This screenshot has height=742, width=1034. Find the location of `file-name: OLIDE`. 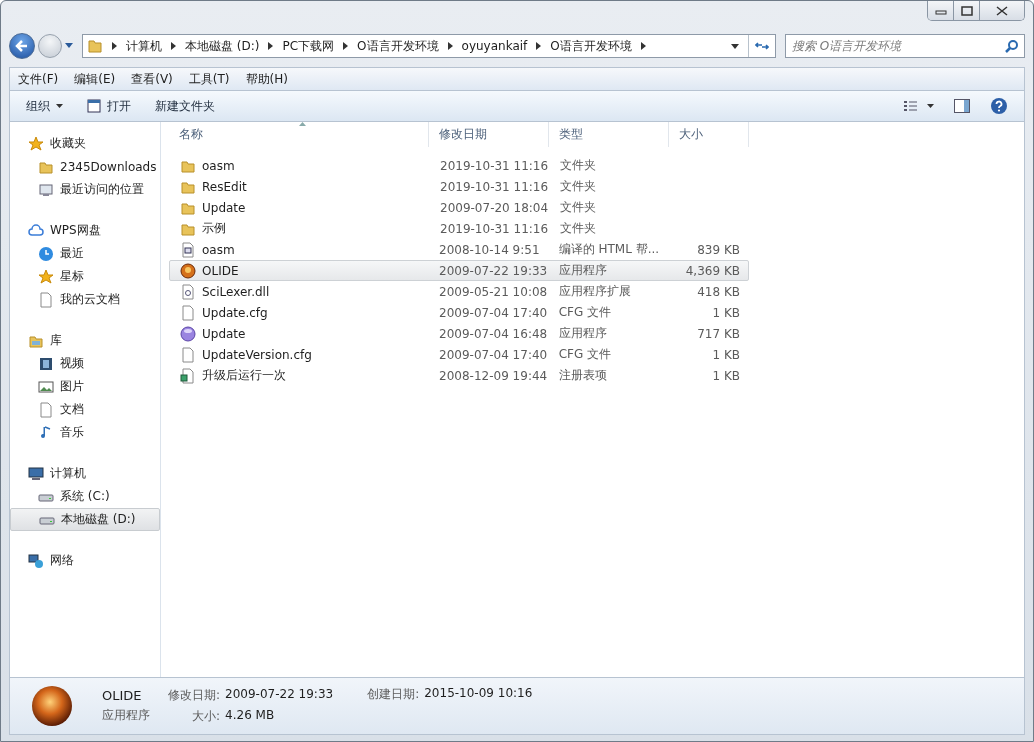

file-name: OLIDE is located at coordinates (122, 695).